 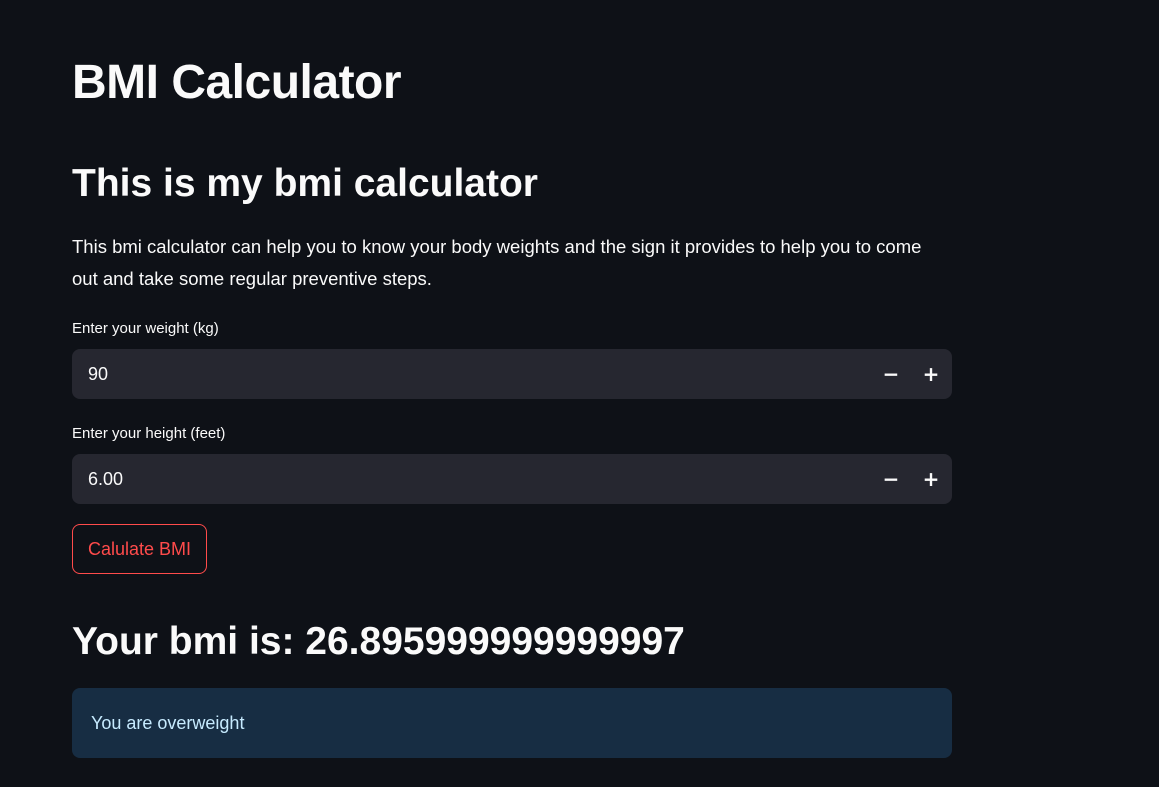 I want to click on height-increment-button: +, so click(x=931, y=479).